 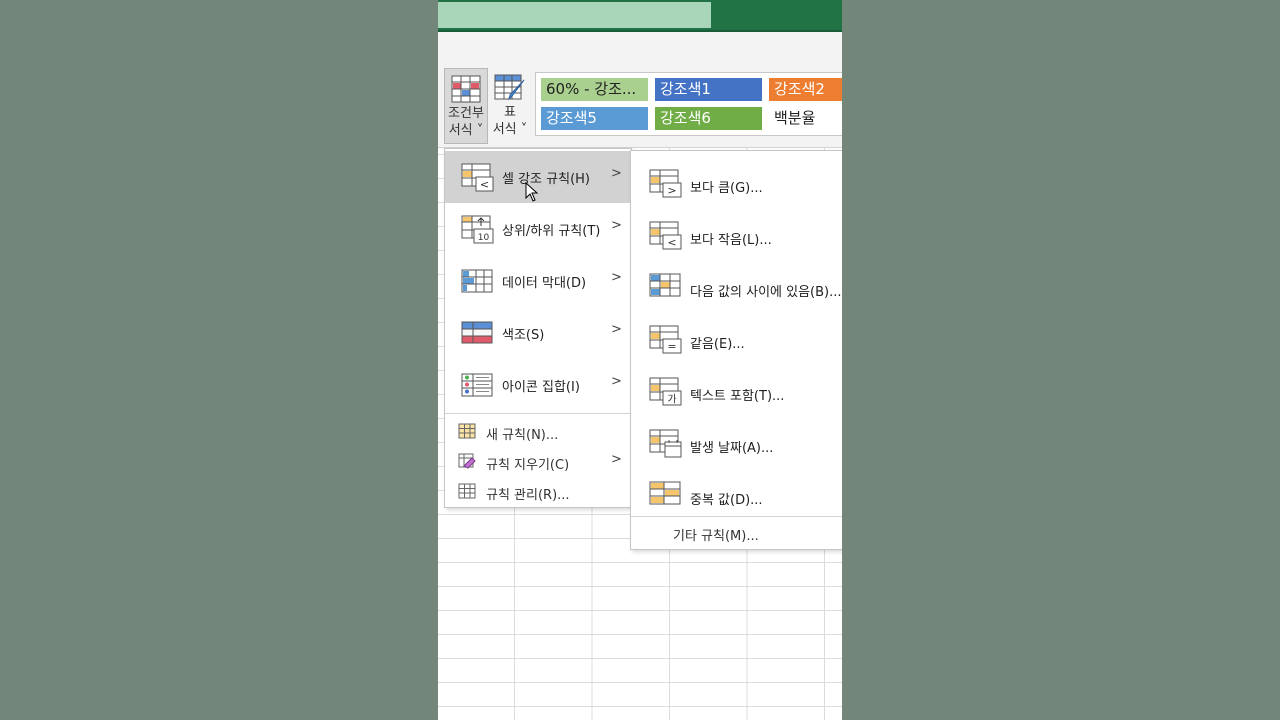 What do you see at coordinates (688, 104) in the screenshot?
I see `cell-styles-gallery: 60% - 강조... 강조색1 강조색2 강조색5 강조색6 백분율` at bounding box center [688, 104].